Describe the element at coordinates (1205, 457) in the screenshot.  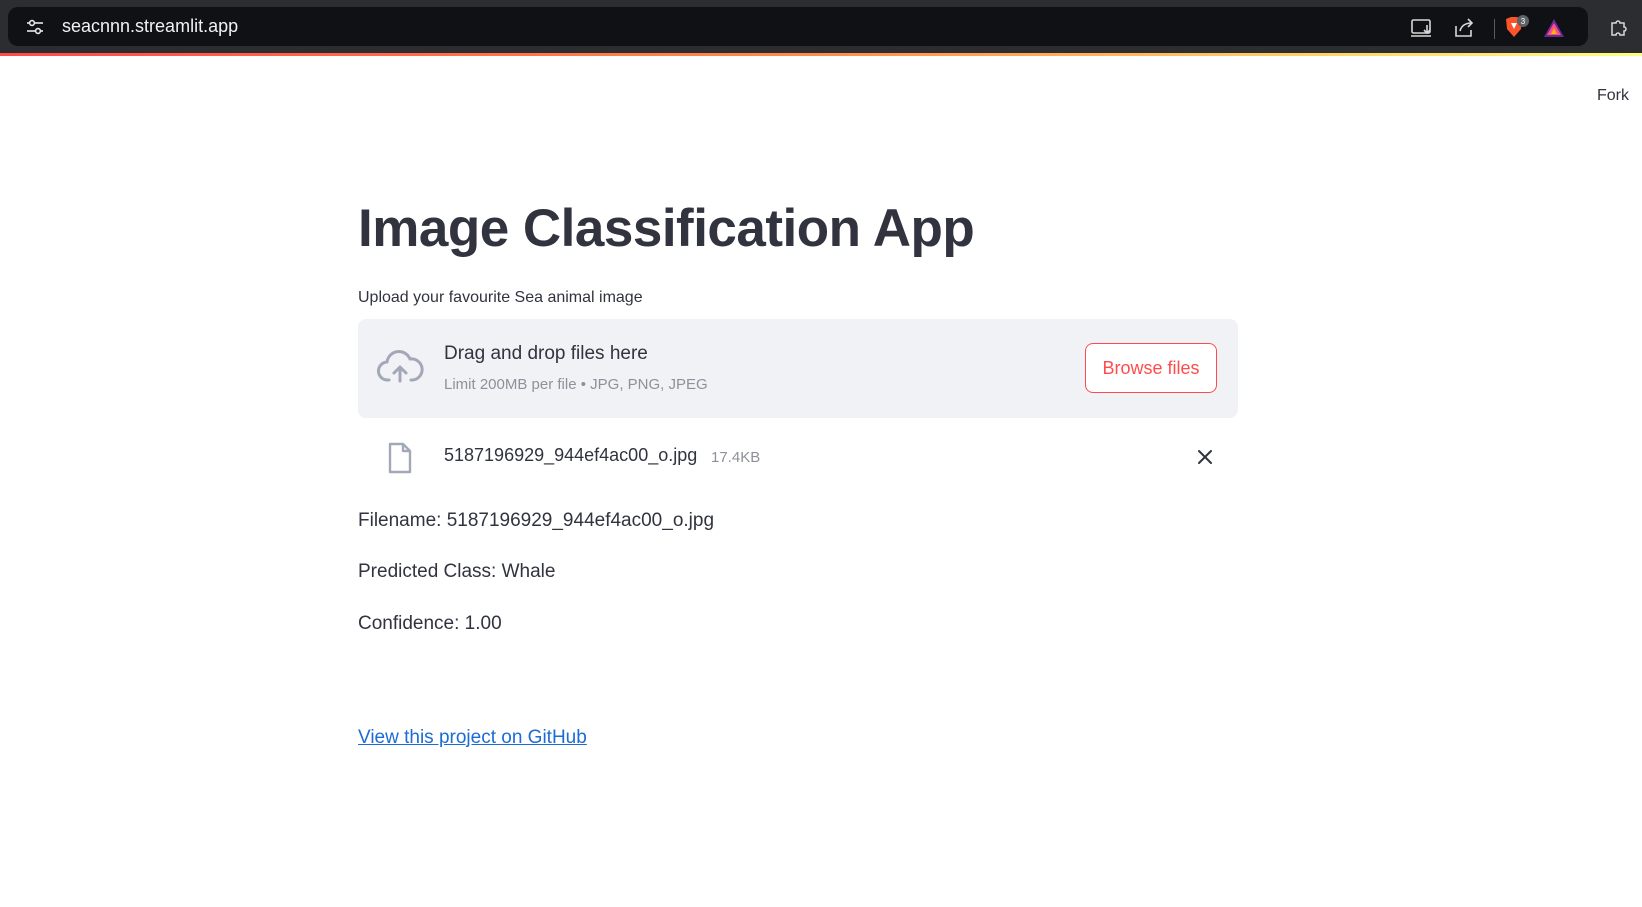
I see `close-icon` at that location.